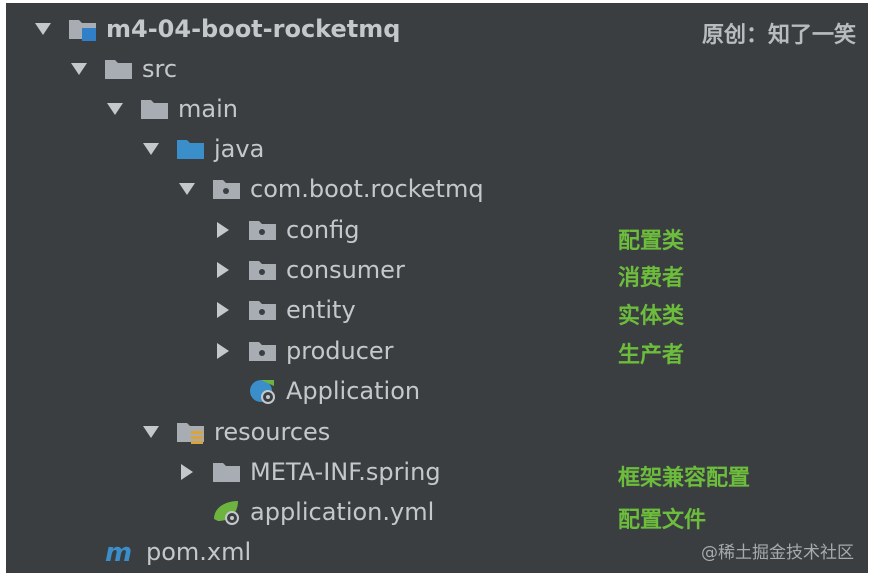 The image size is (876, 579). What do you see at coordinates (684, 478) in the screenshot?
I see `annotation-metainf: 框架兼容配置` at bounding box center [684, 478].